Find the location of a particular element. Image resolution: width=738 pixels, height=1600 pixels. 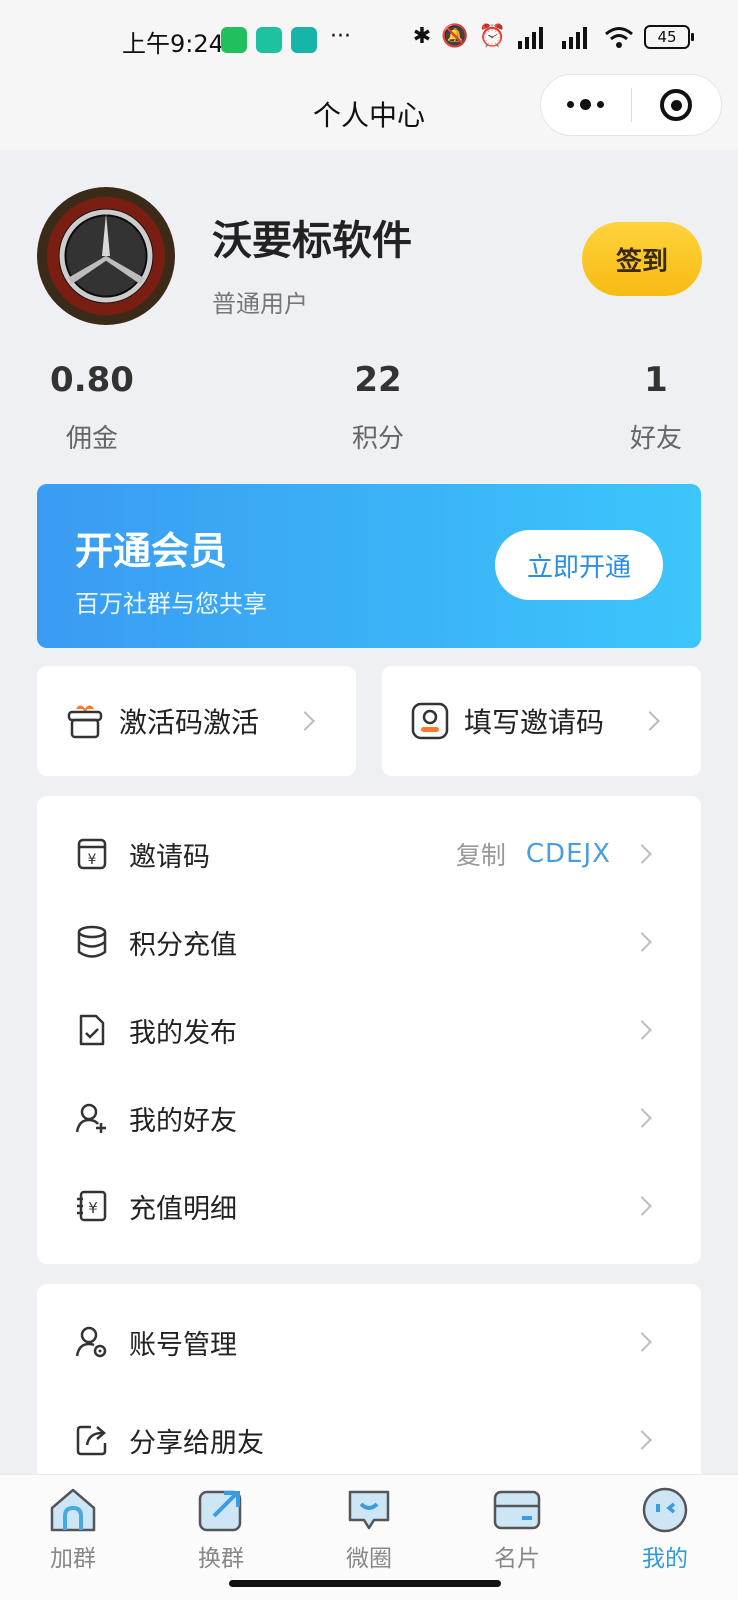

status-bar: 上午9:24 ··· ✱ 🔕 ⏰ 45 is located at coordinates (369, 40).